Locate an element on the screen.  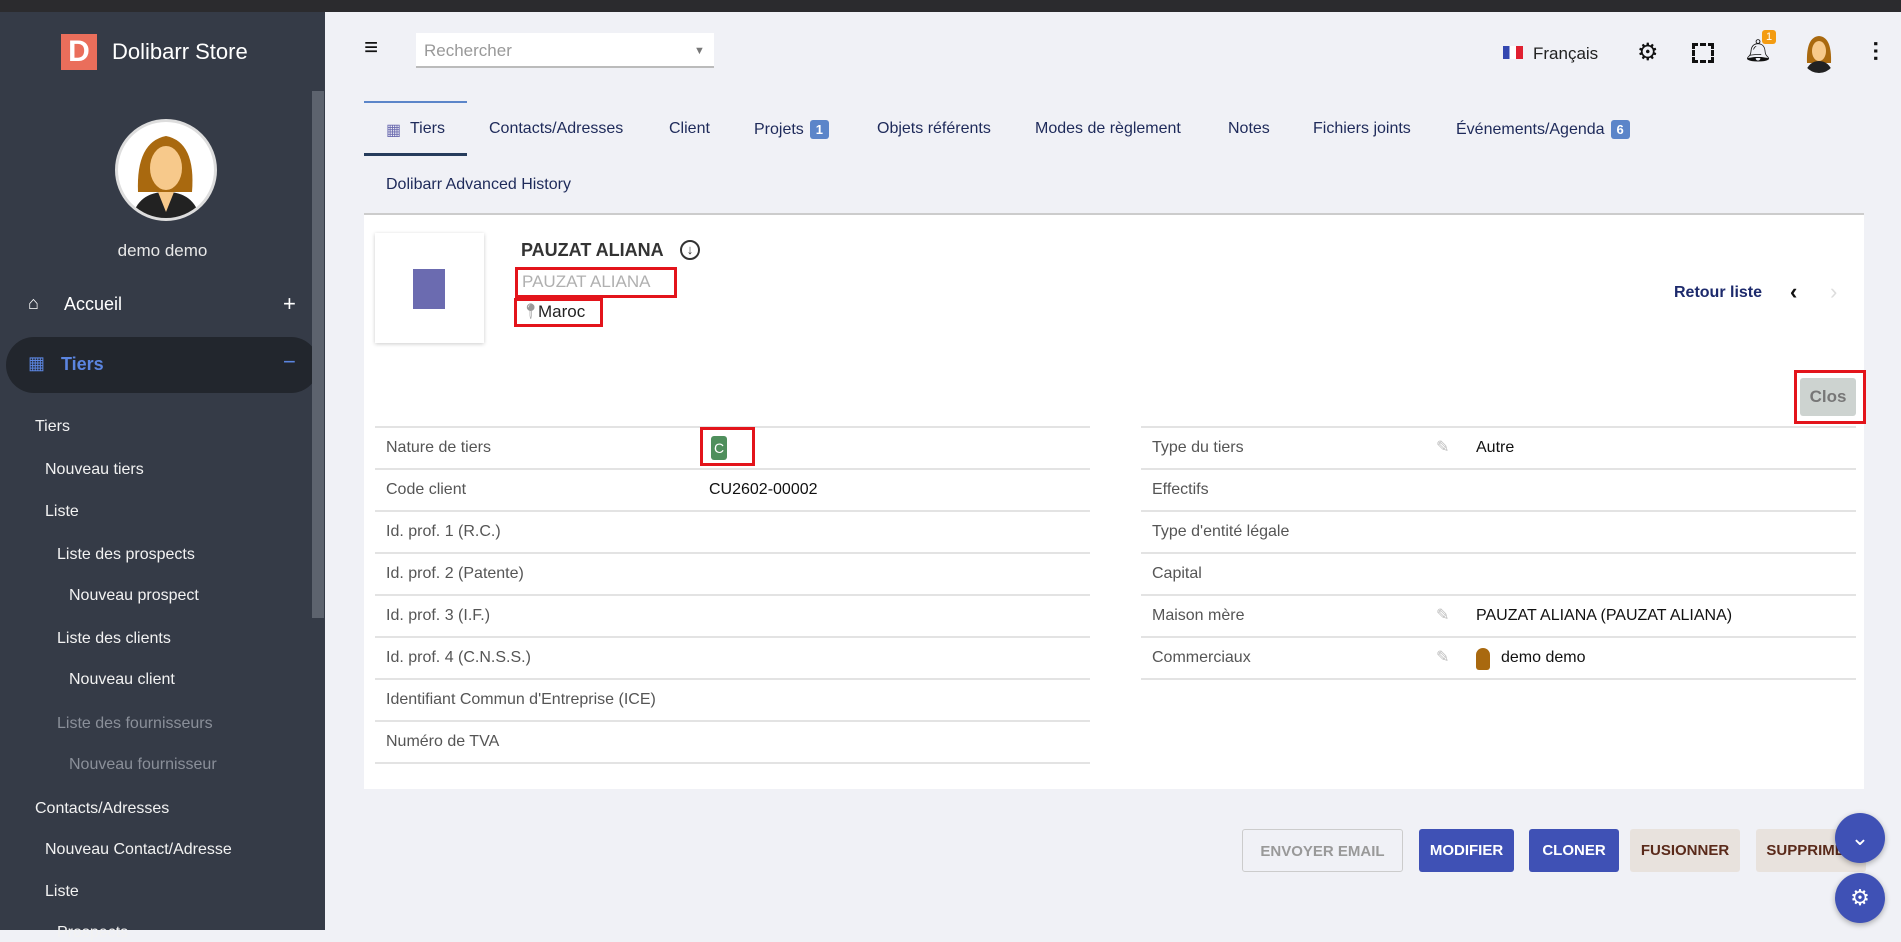
search-input: Rechercher is located at coordinates (565, 50).